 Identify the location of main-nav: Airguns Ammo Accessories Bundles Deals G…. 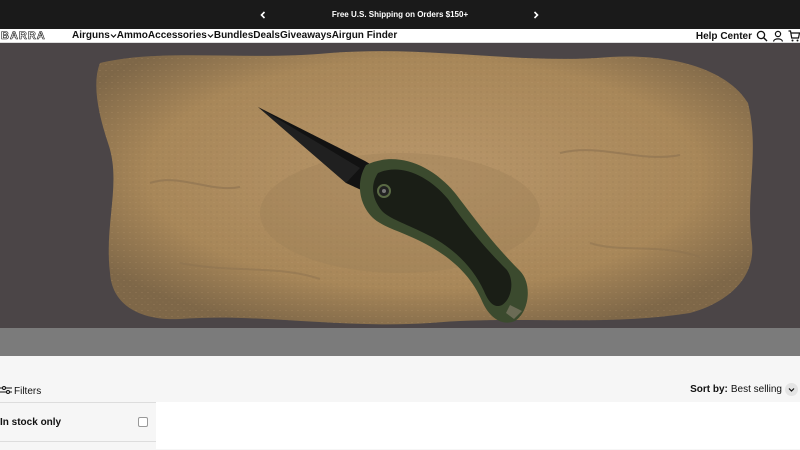
(234, 35).